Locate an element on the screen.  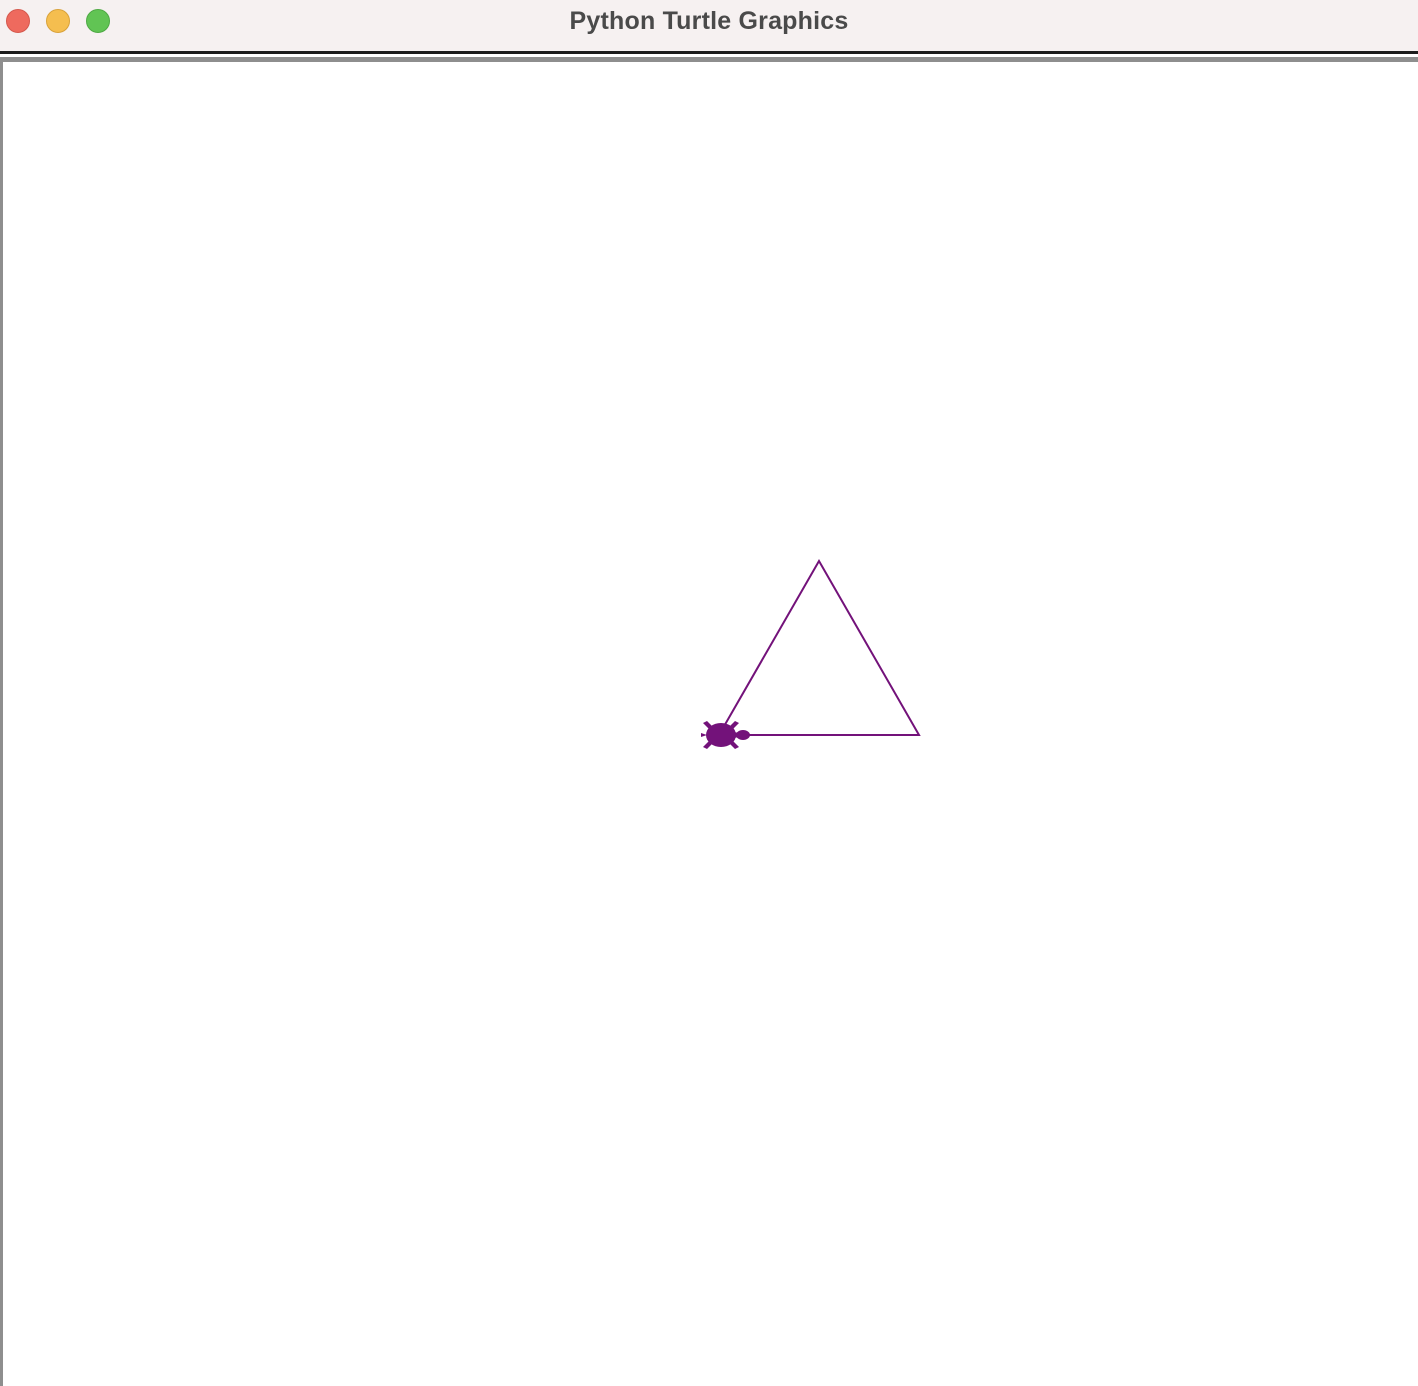
turtle-cursor-icon is located at coordinates (725, 735).